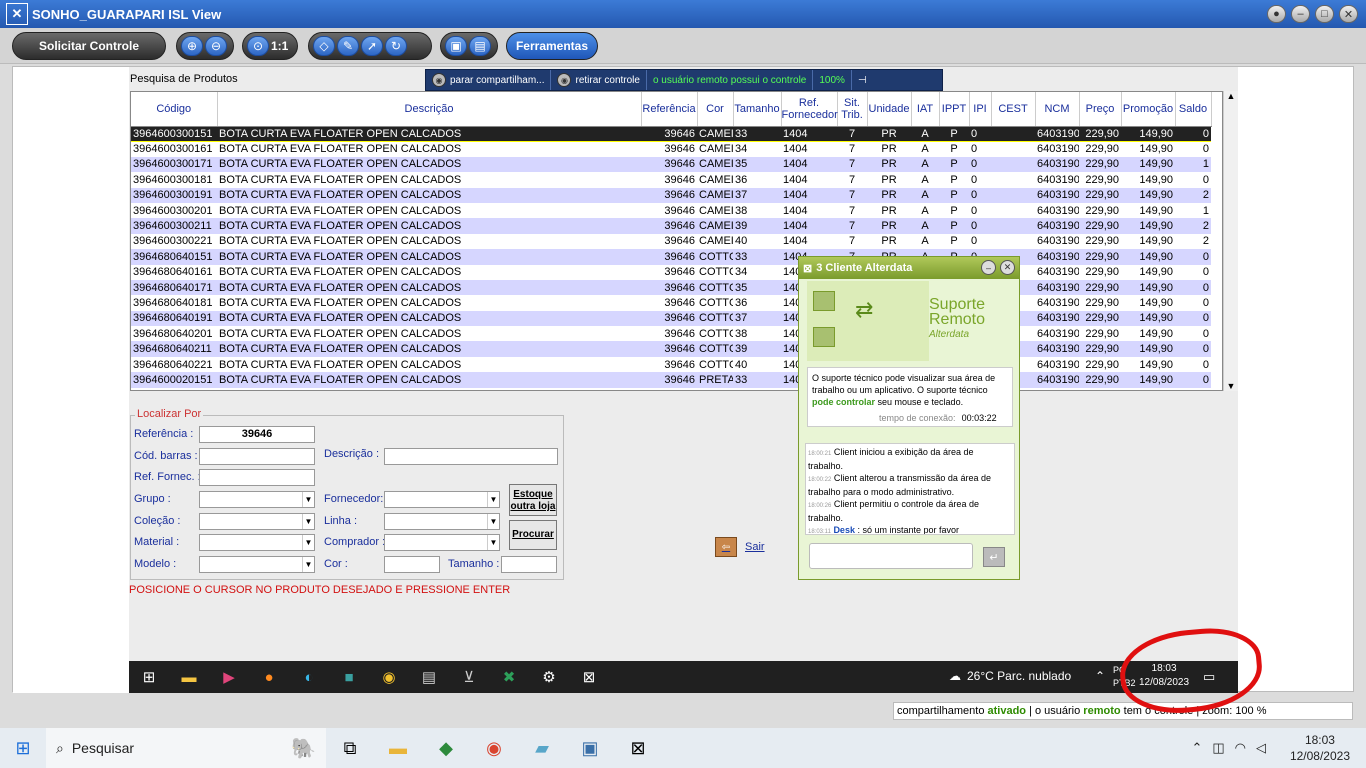  What do you see at coordinates (1230, 241) in the screenshot?
I see `table-scrollbar: ▲ ▼` at bounding box center [1230, 241].